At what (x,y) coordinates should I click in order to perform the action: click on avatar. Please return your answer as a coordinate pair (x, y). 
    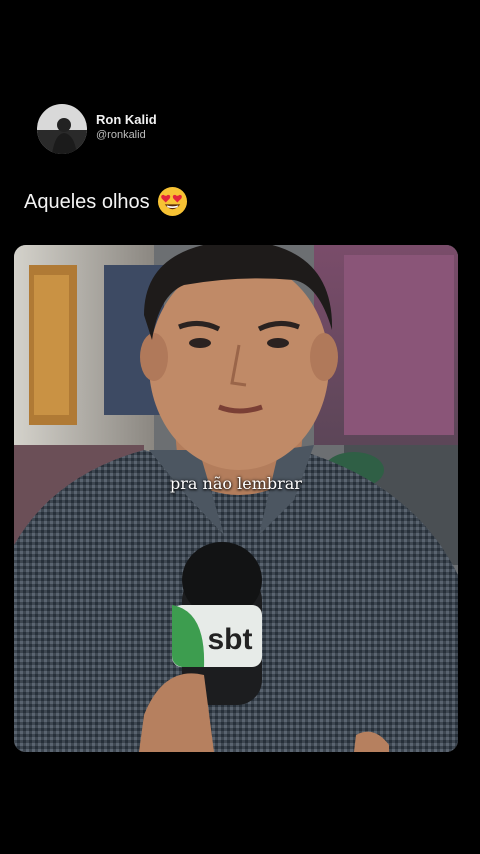
    Looking at the image, I should click on (62, 129).